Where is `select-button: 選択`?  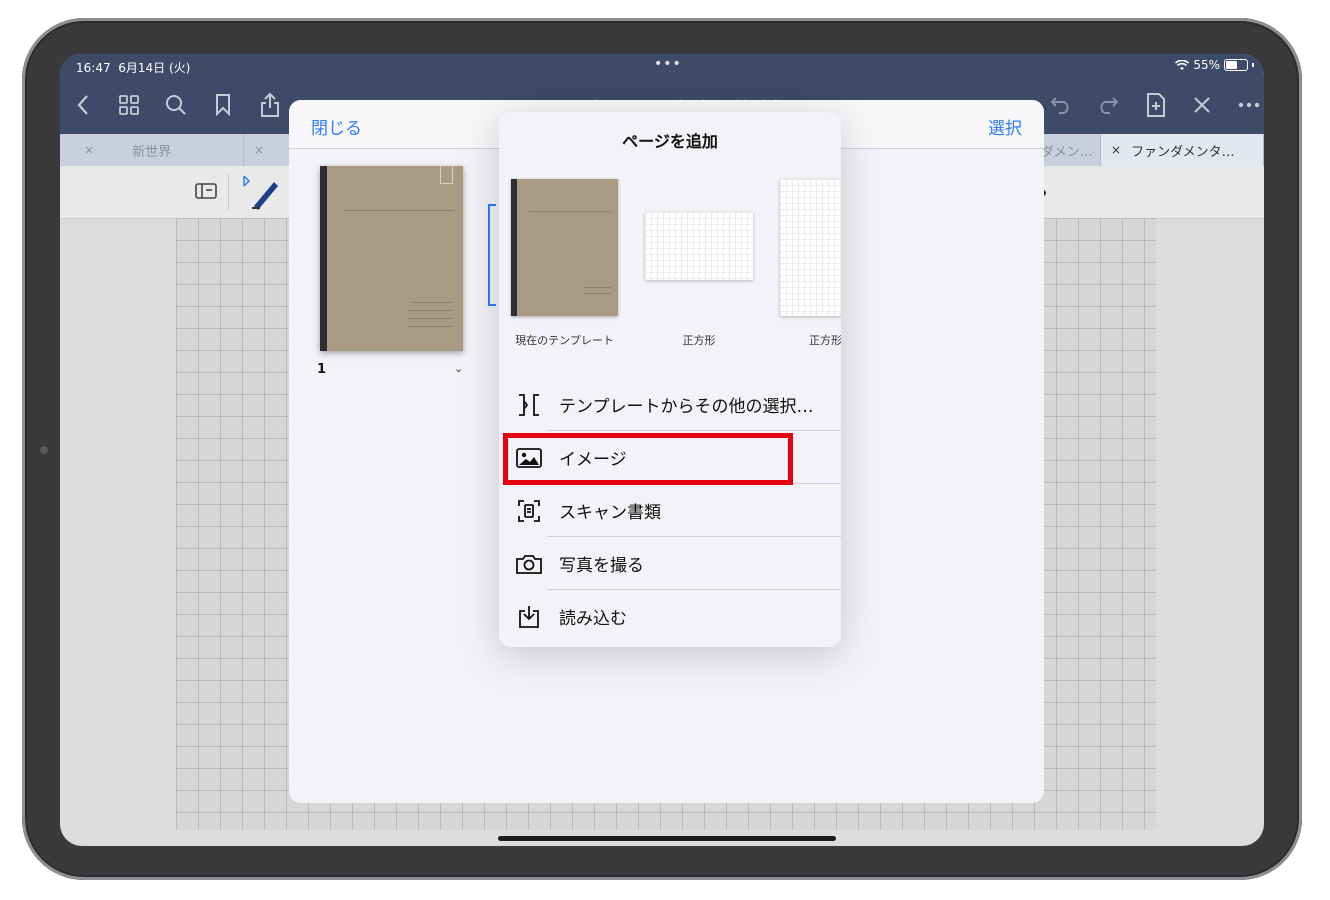
select-button: 選択 is located at coordinates (1005, 126).